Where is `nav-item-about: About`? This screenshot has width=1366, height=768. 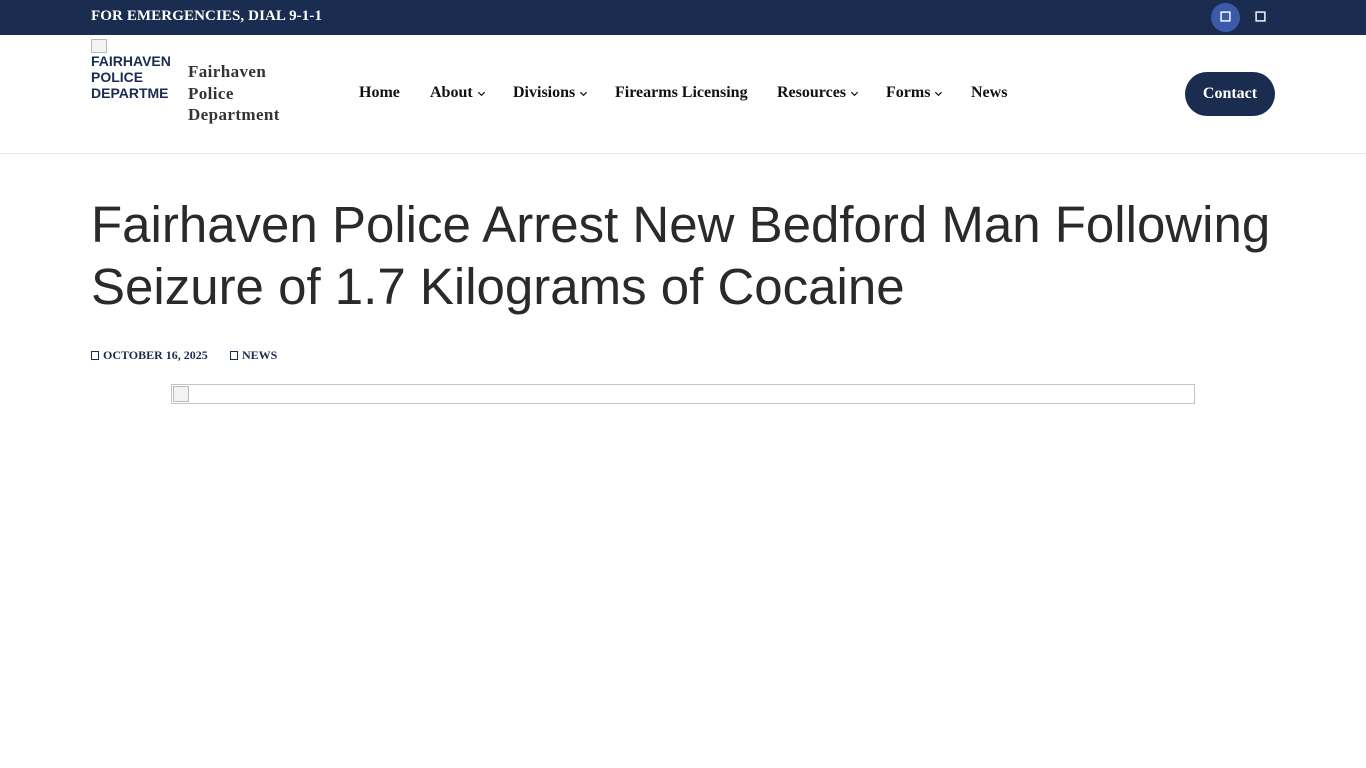 nav-item-about: About is located at coordinates (458, 93).